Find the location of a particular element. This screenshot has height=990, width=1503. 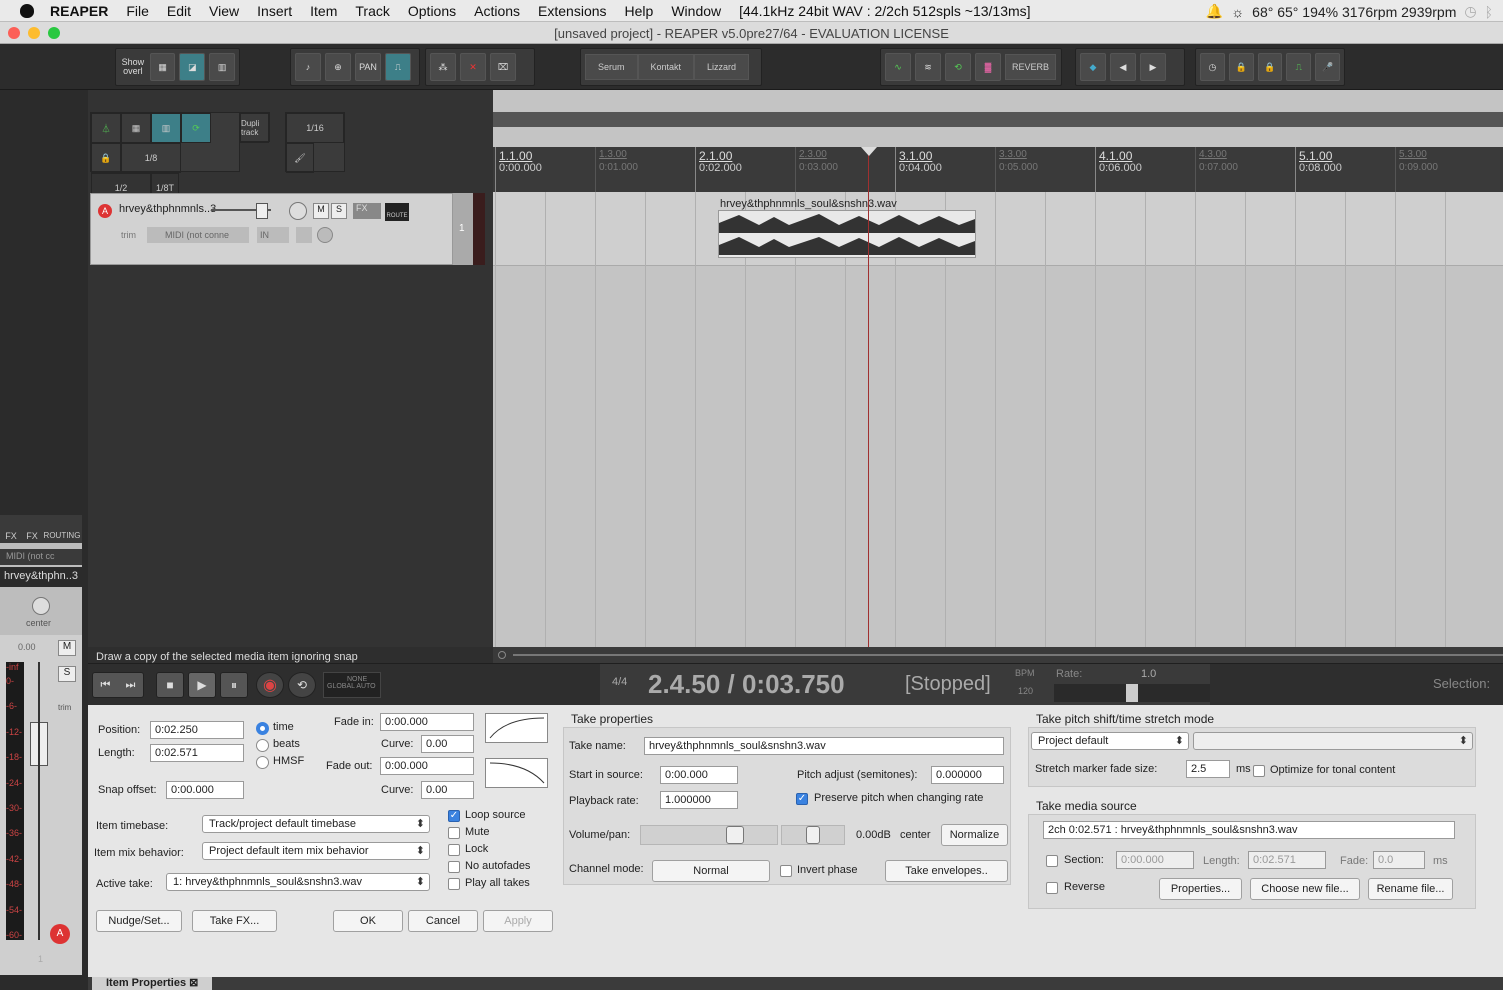

lock-icon-2: 🔒 is located at coordinates (1270, 67).